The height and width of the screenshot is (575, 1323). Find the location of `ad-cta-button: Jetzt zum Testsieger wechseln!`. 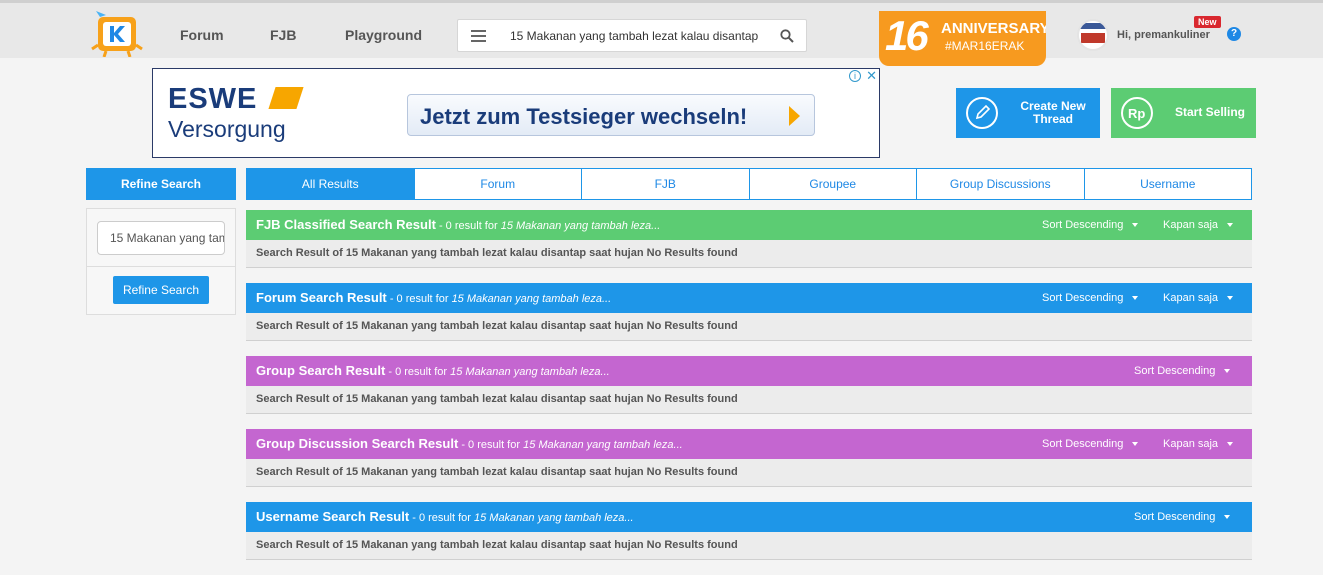

ad-cta-button: Jetzt zum Testsieger wechseln! is located at coordinates (611, 115).